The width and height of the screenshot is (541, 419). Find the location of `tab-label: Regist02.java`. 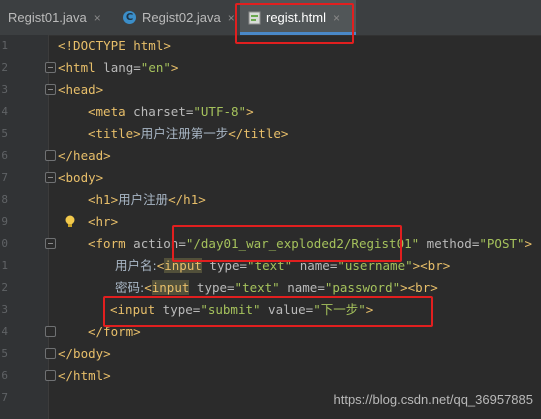

tab-label: Regist02.java is located at coordinates (181, 17).